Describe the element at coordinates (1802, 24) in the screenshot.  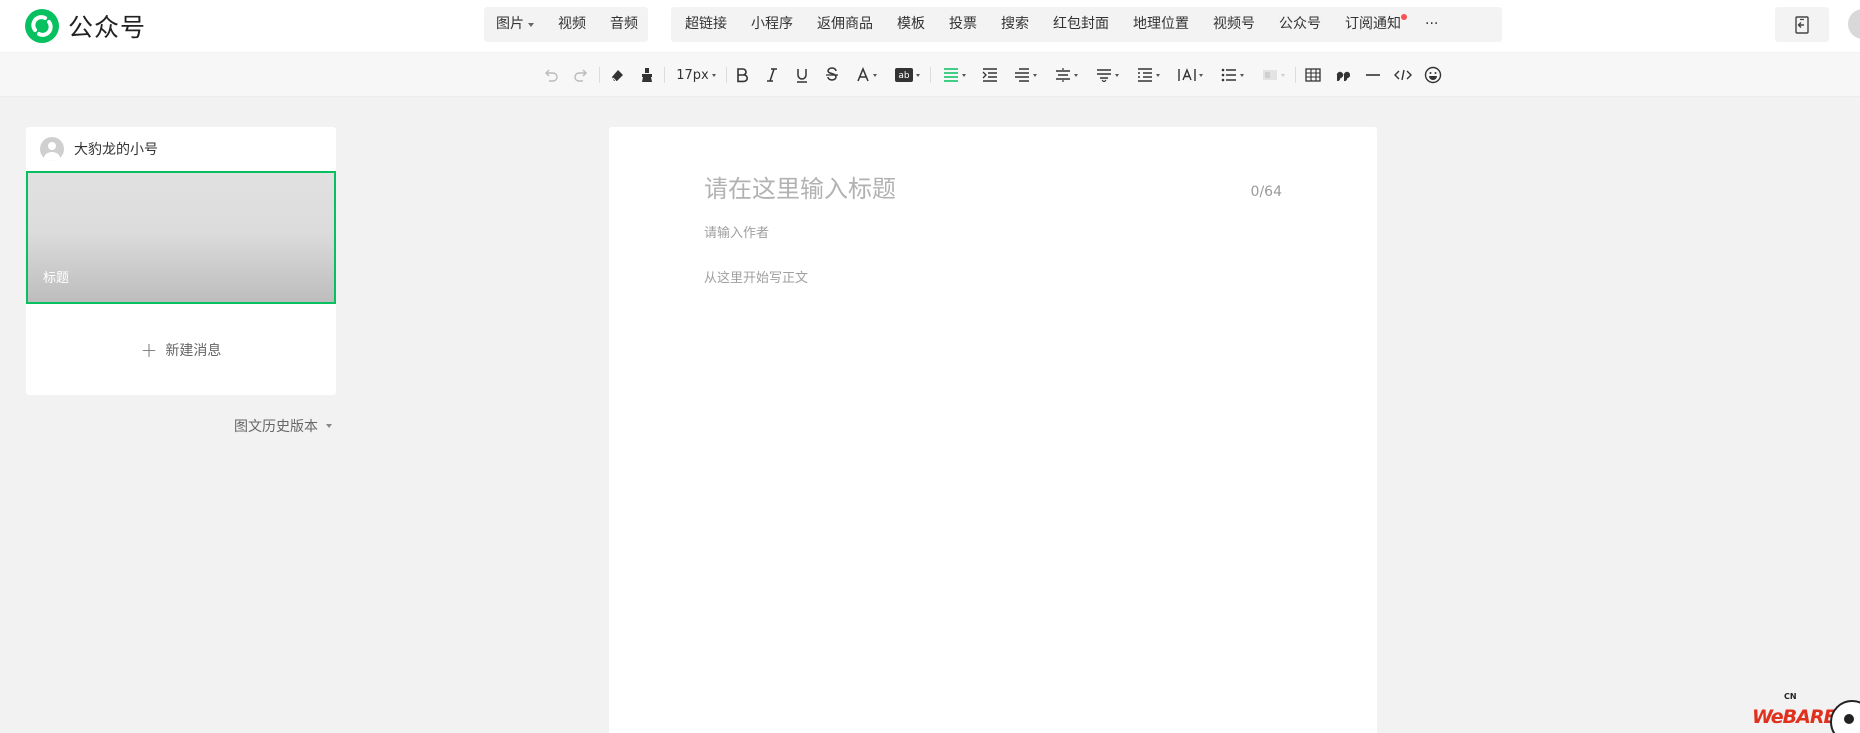
I see `exit-preview-button` at that location.